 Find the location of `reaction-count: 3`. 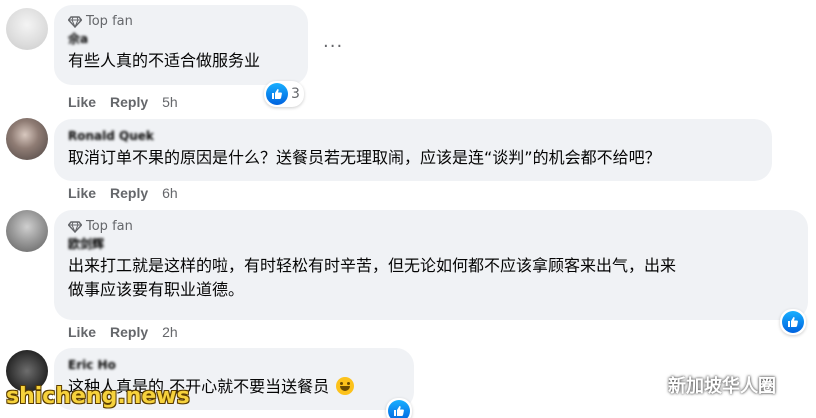

reaction-count: 3 is located at coordinates (284, 94).